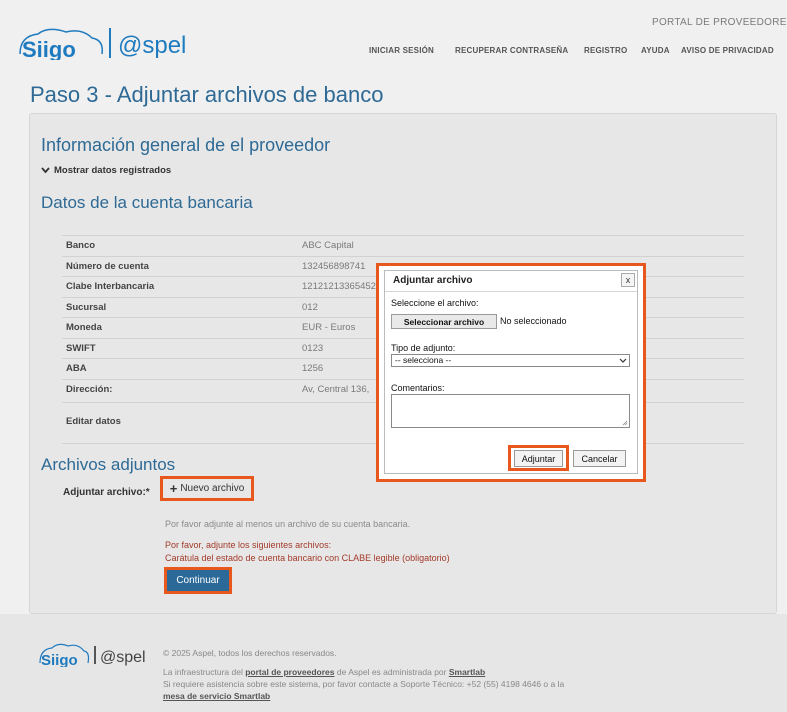 Image resolution: width=787 pixels, height=712 pixels. What do you see at coordinates (93, 421) in the screenshot?
I see `edit-data-link: Editar datos` at bounding box center [93, 421].